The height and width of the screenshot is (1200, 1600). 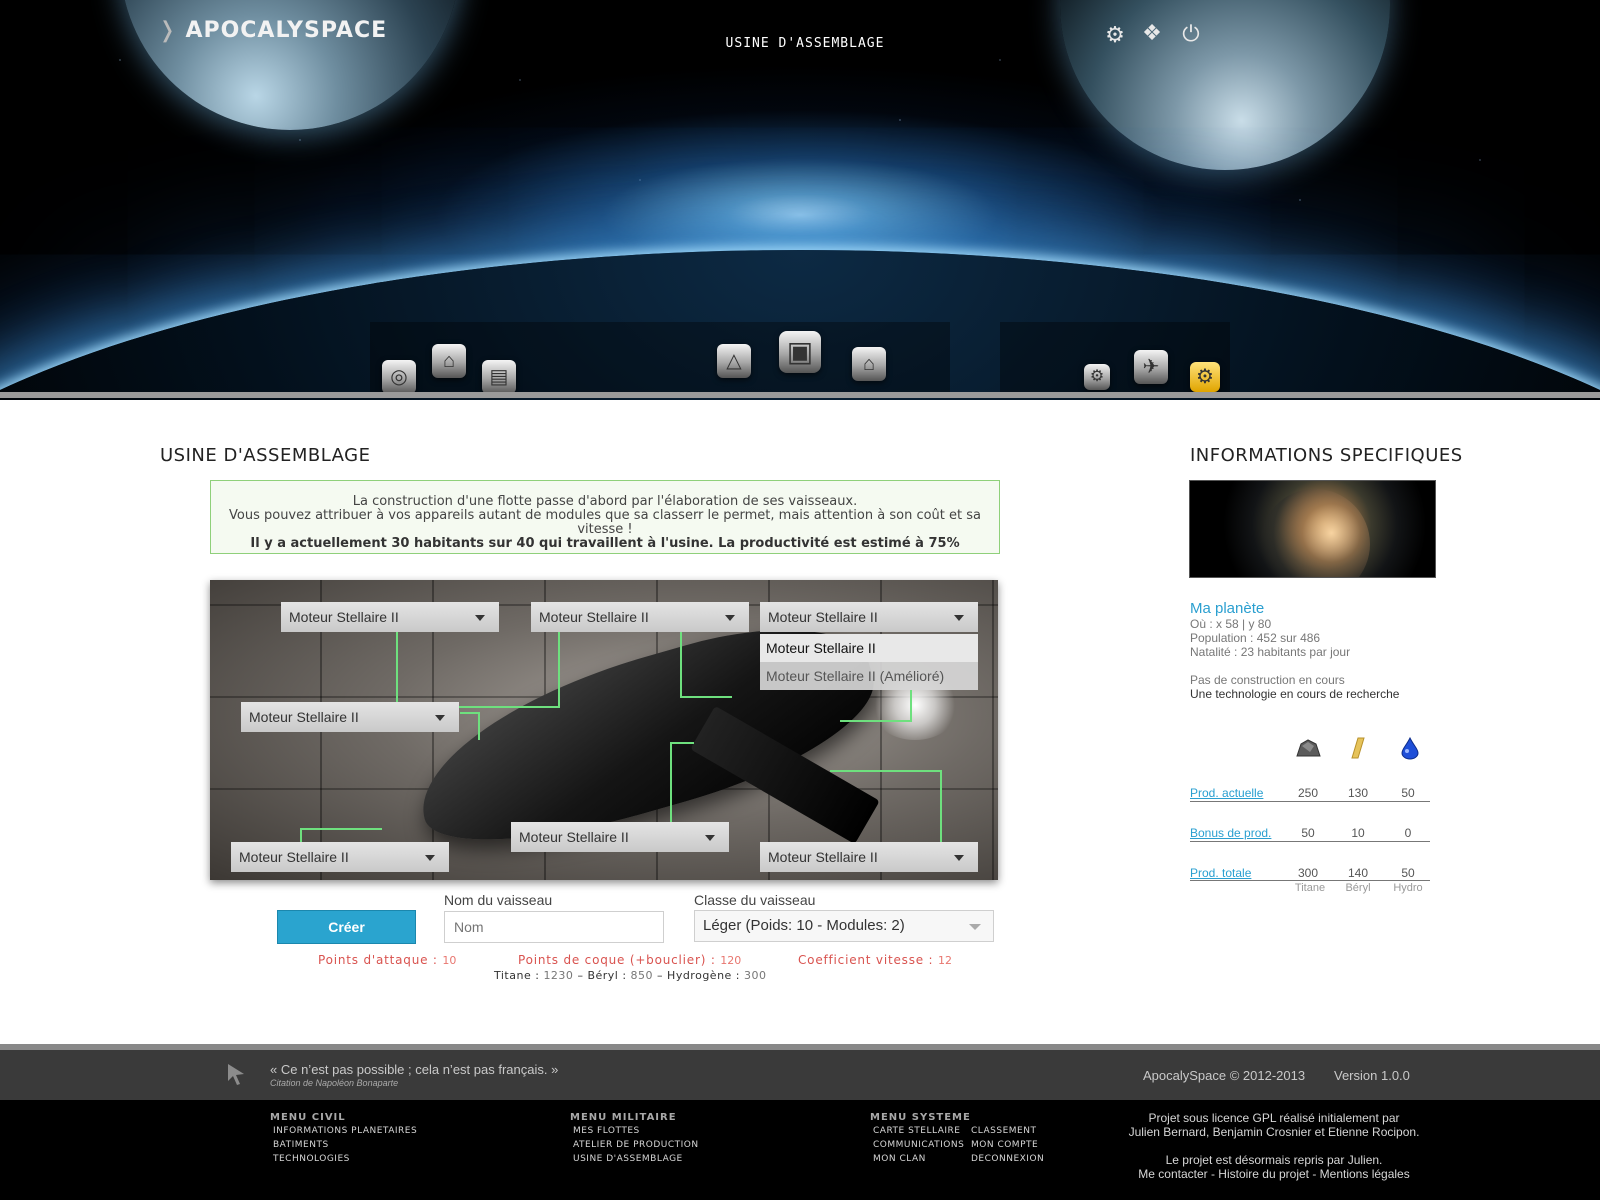 What do you see at coordinates (449, 361) in the screenshot?
I see `satellite-icon: ⌂` at bounding box center [449, 361].